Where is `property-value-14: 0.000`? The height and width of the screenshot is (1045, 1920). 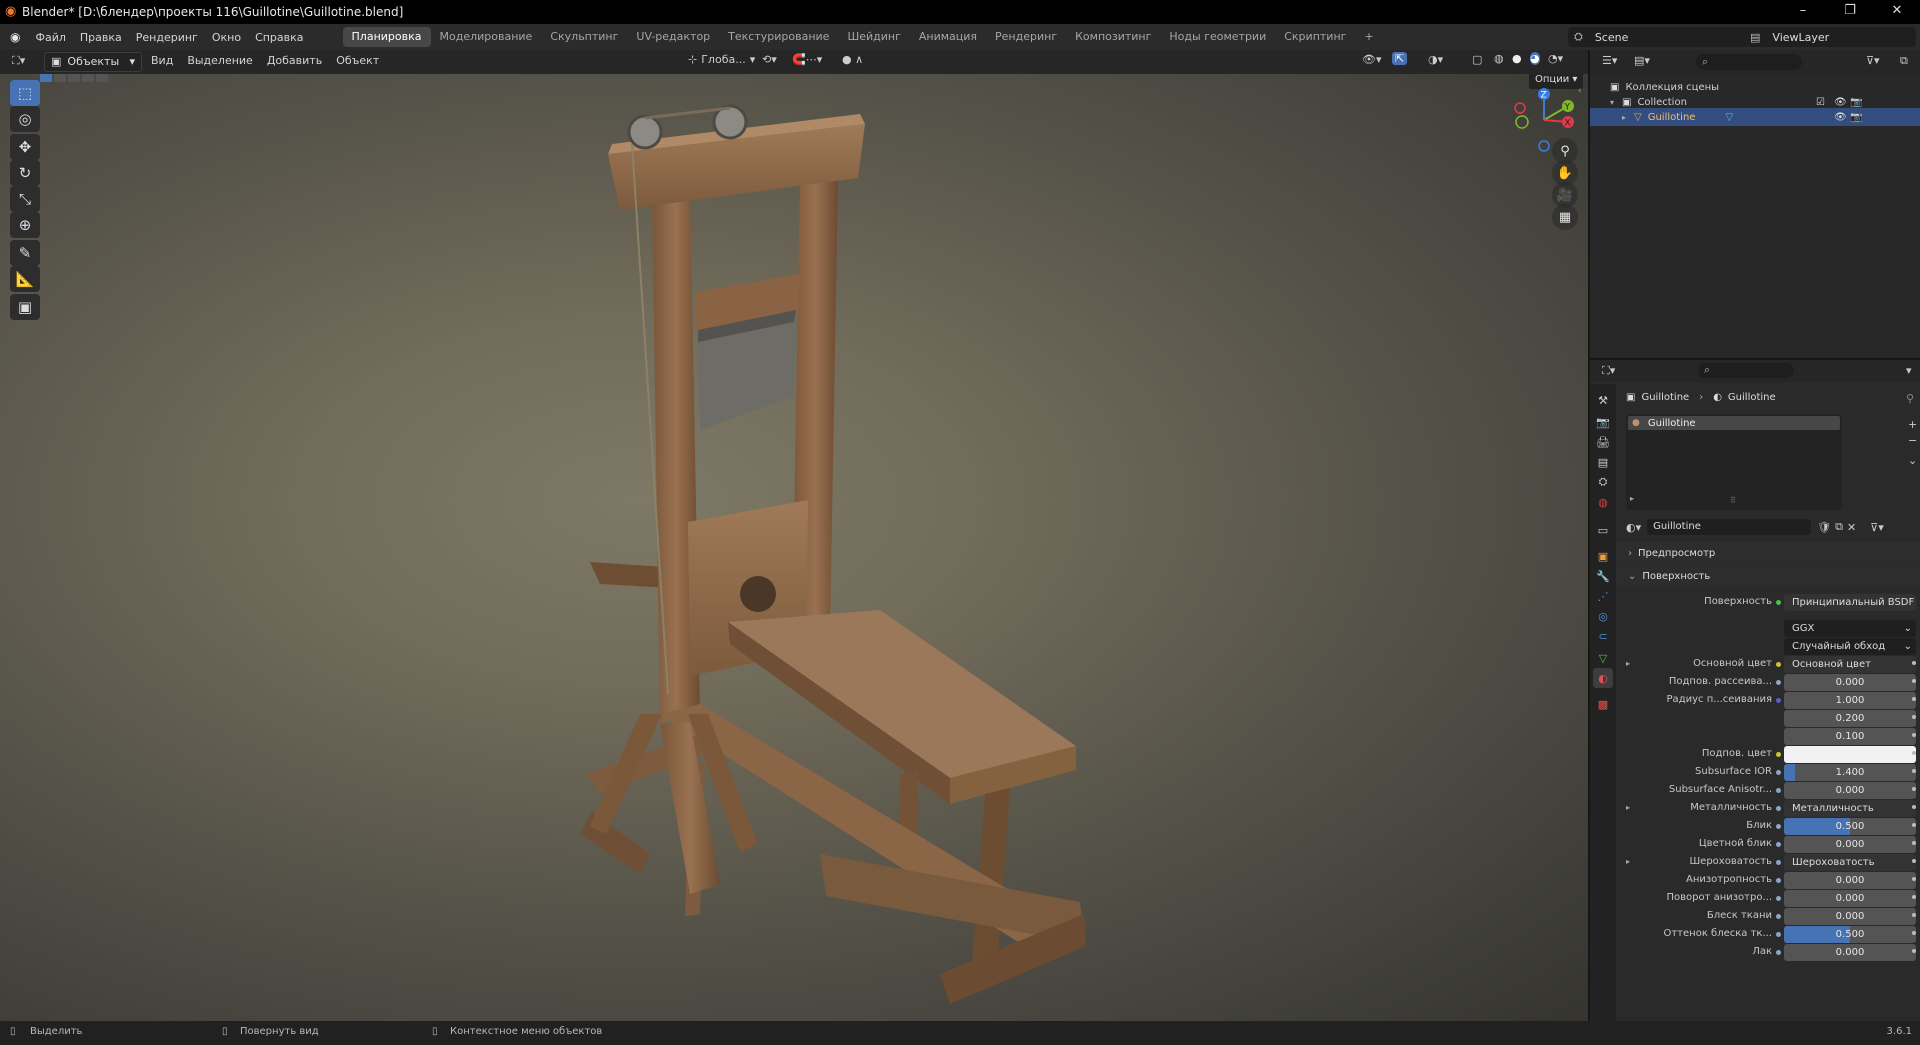 property-value-14: 0.000 is located at coordinates (1850, 916).